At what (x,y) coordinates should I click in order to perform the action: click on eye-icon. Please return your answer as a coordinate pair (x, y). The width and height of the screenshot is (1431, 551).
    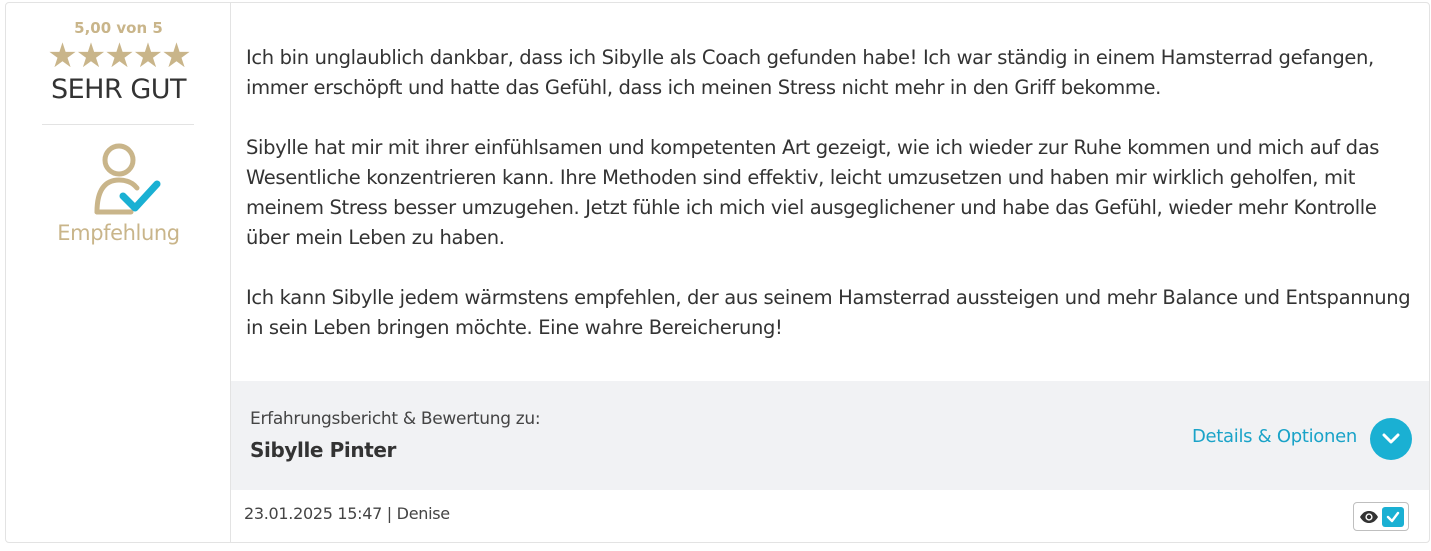
    Looking at the image, I should click on (1369, 517).